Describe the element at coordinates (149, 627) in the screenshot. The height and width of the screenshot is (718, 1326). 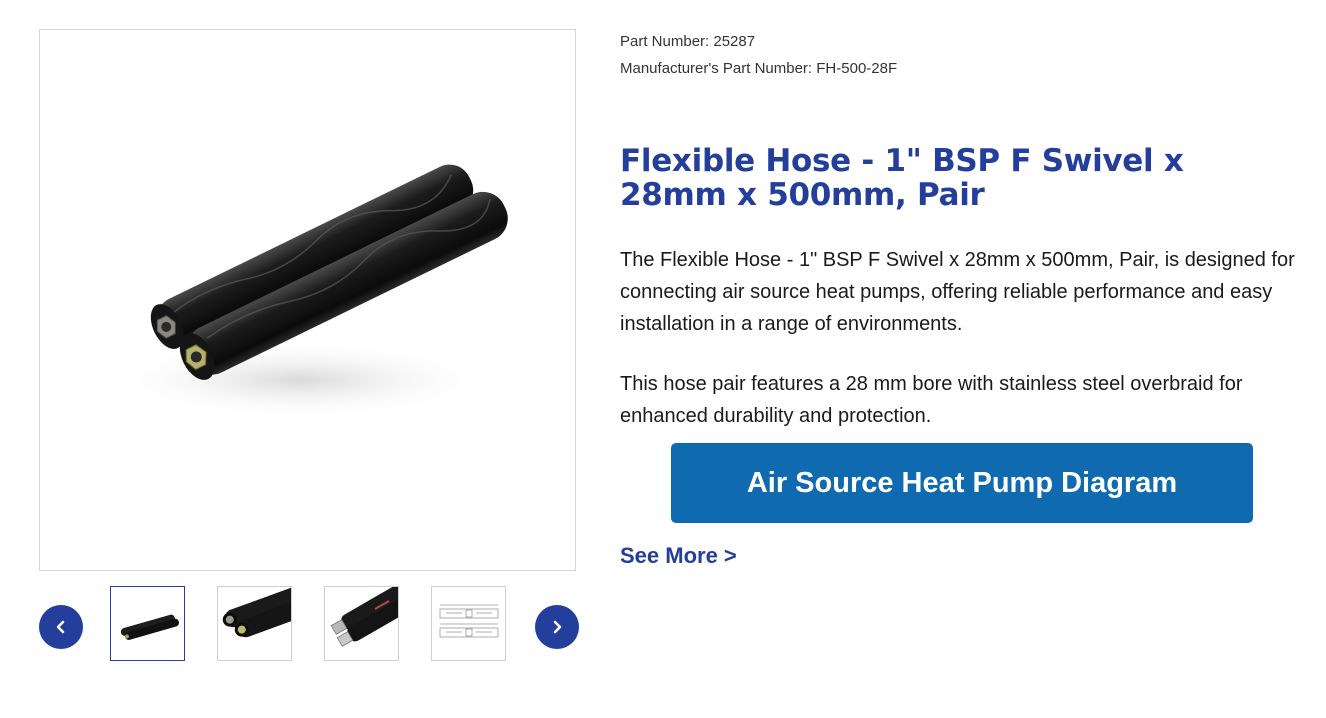
I see `hose-pair-thumbnail` at that location.